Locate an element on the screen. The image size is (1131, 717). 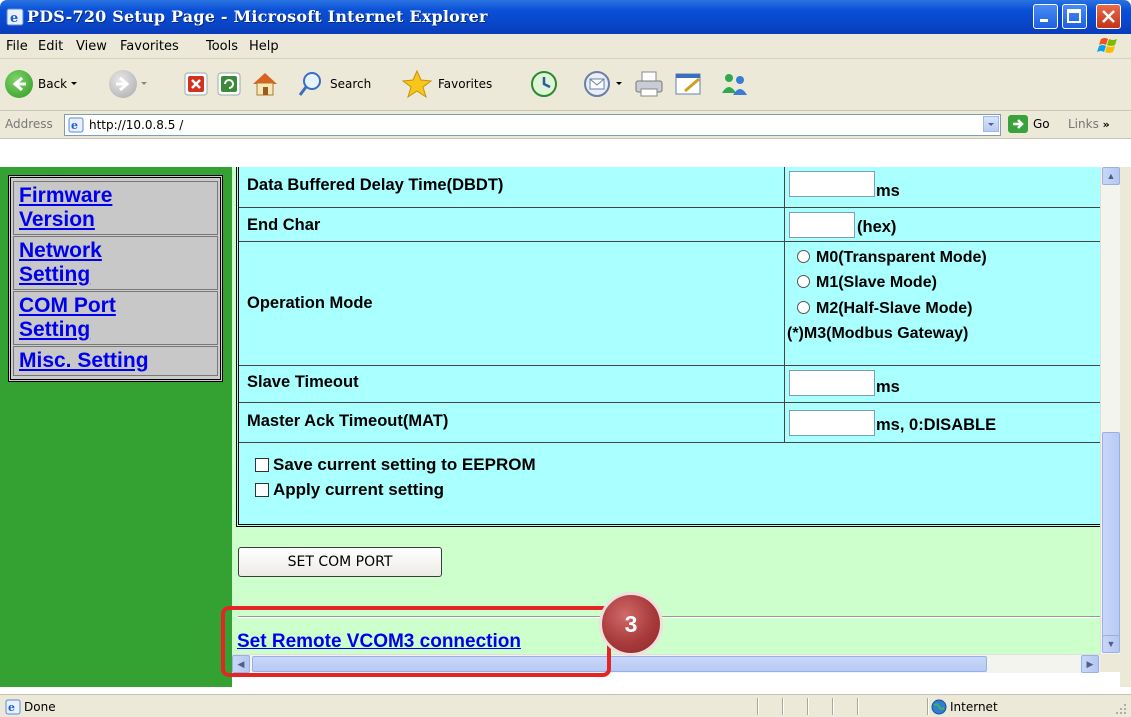
home-button is located at coordinates (265, 84).